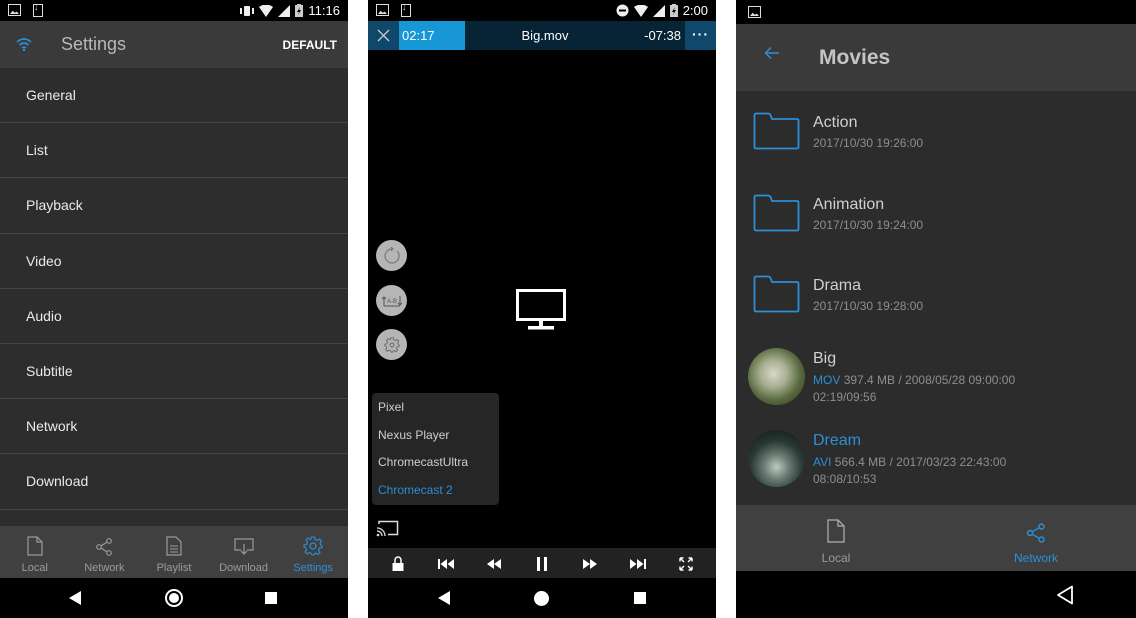 The height and width of the screenshot is (618, 1136). I want to click on cast-device-nexus-player: Nexus Player, so click(435, 436).